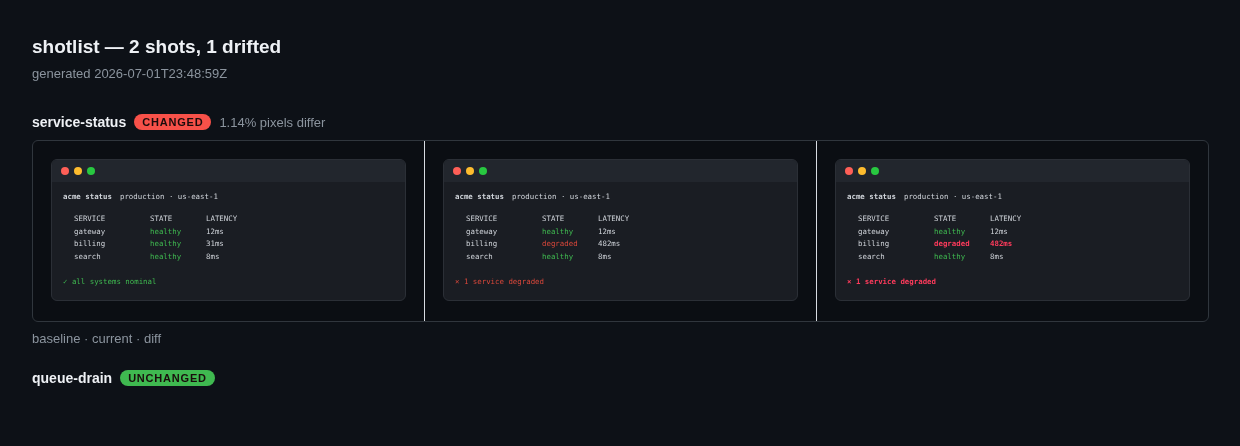  Describe the element at coordinates (157, 47) in the screenshot. I see `page-title: shotlist — 2 shots, 1 drifted` at that location.